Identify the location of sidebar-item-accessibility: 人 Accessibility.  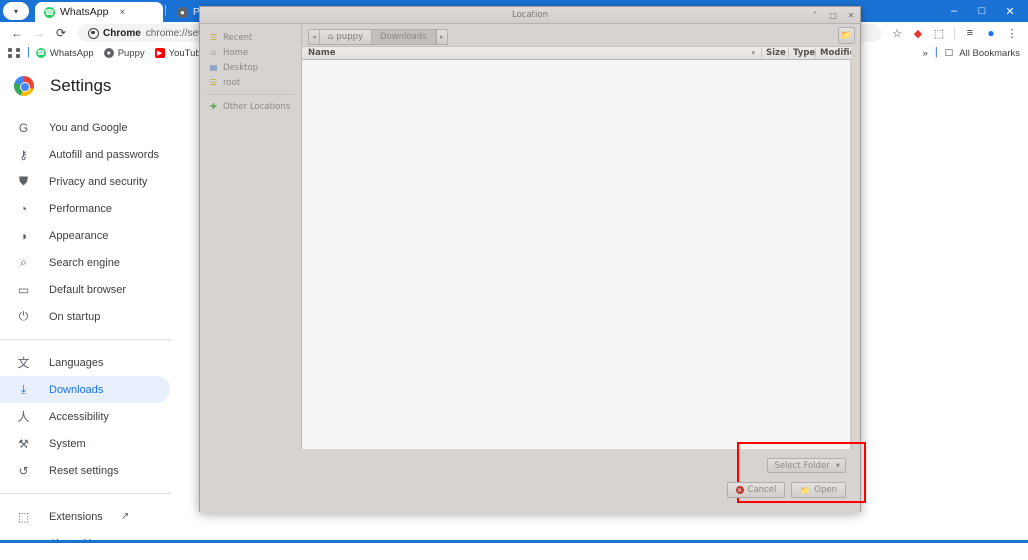
(85, 416).